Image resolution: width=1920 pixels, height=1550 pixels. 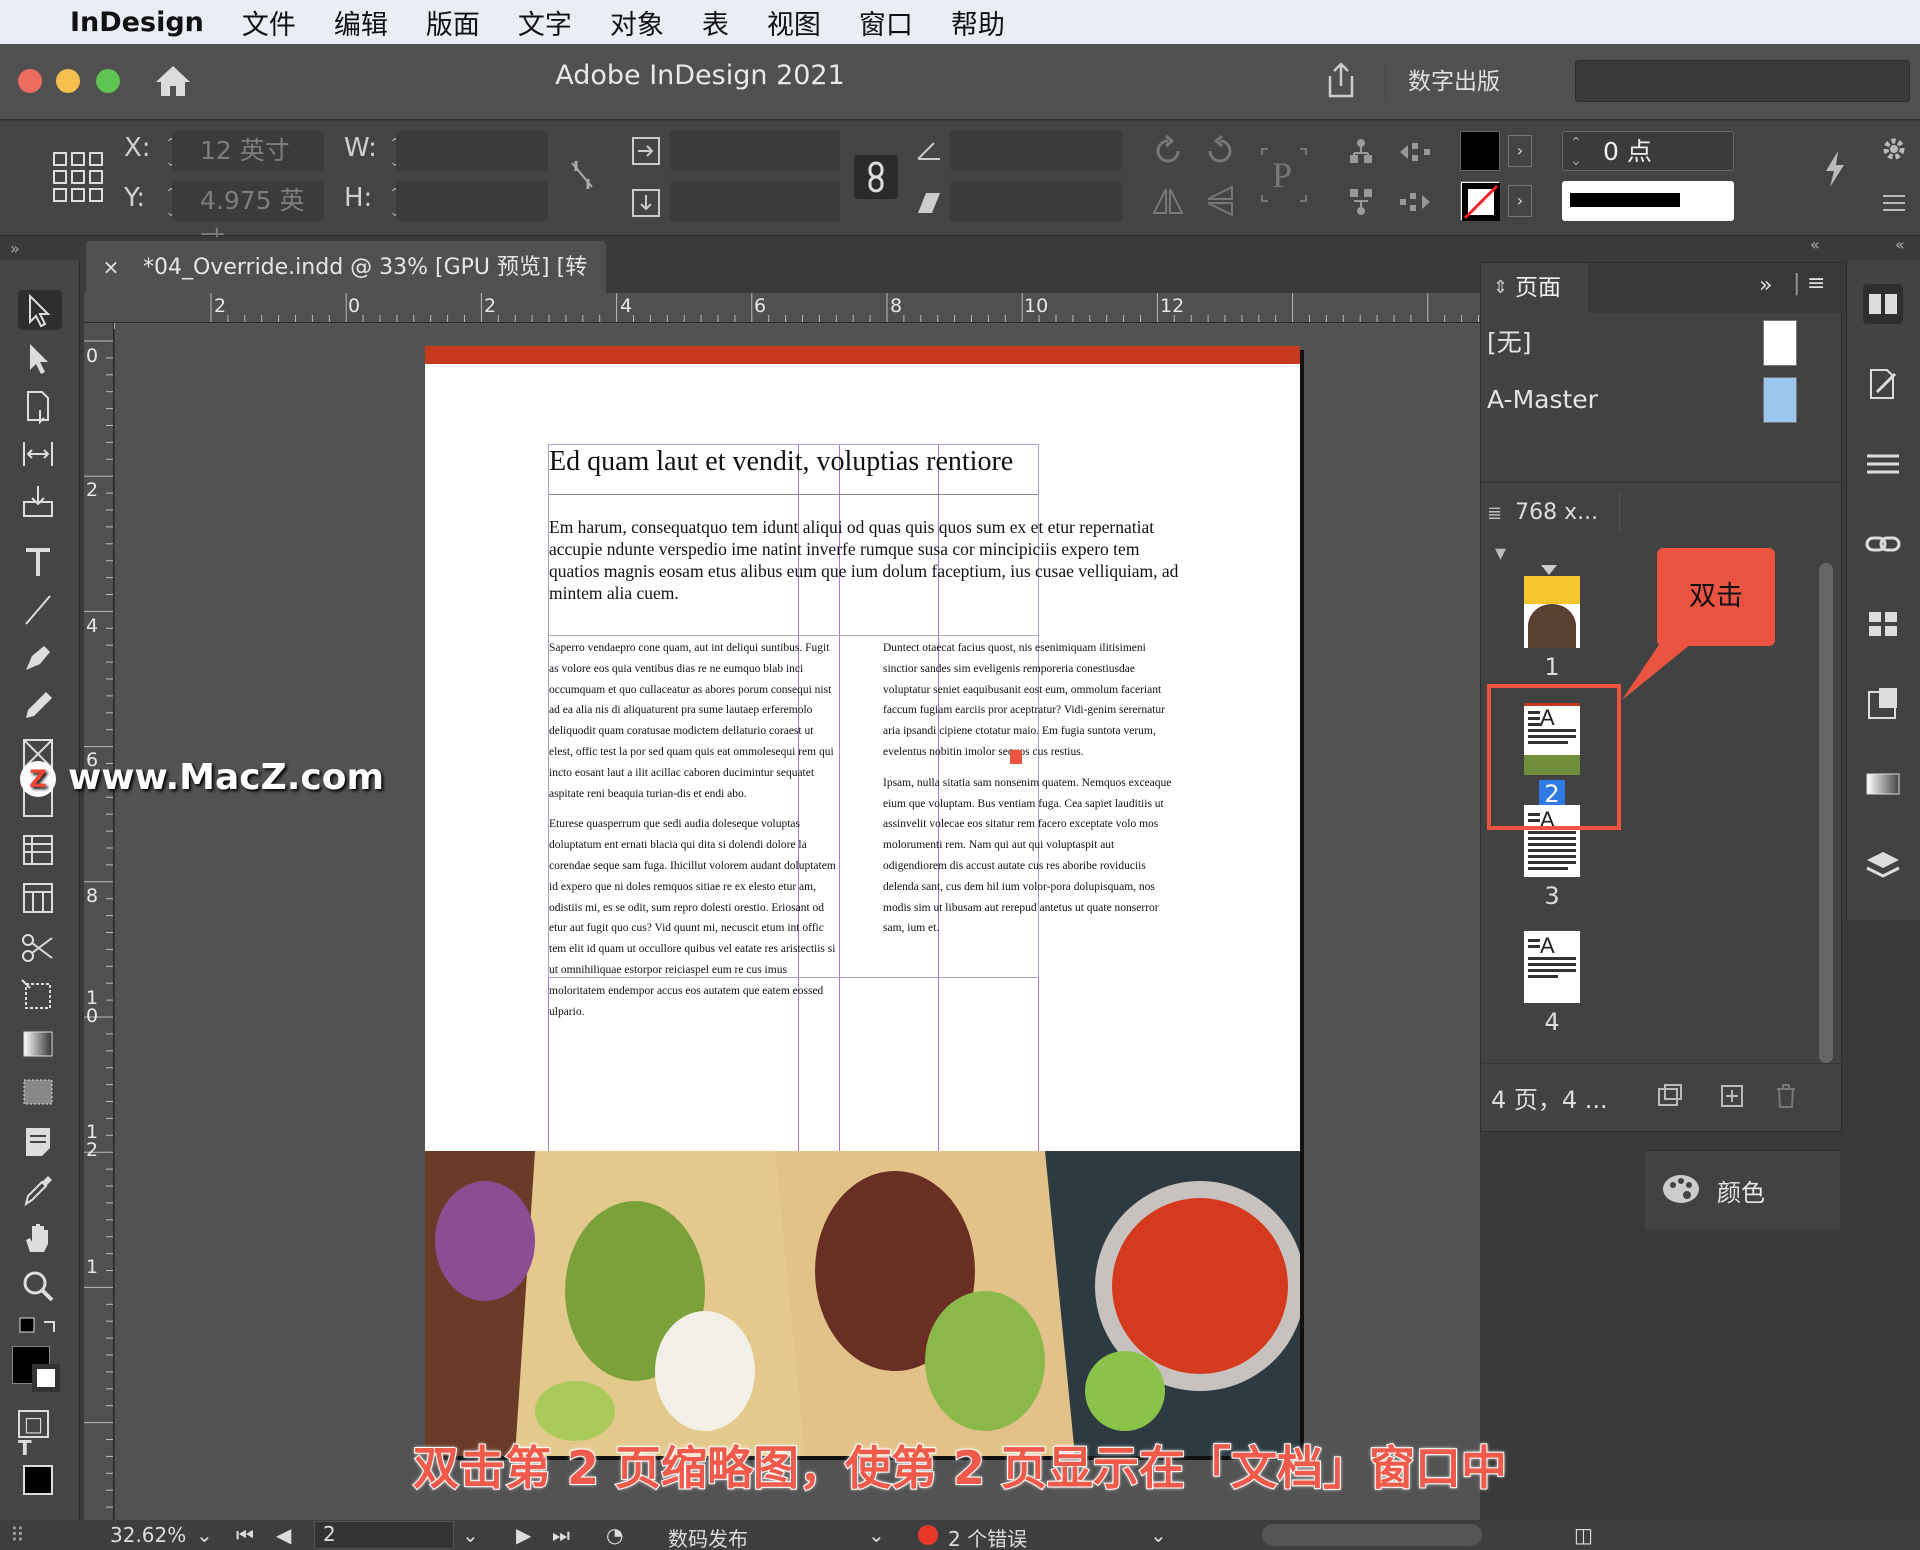 What do you see at coordinates (40, 1092) in the screenshot?
I see `gradient-feather-tool-icon` at bounding box center [40, 1092].